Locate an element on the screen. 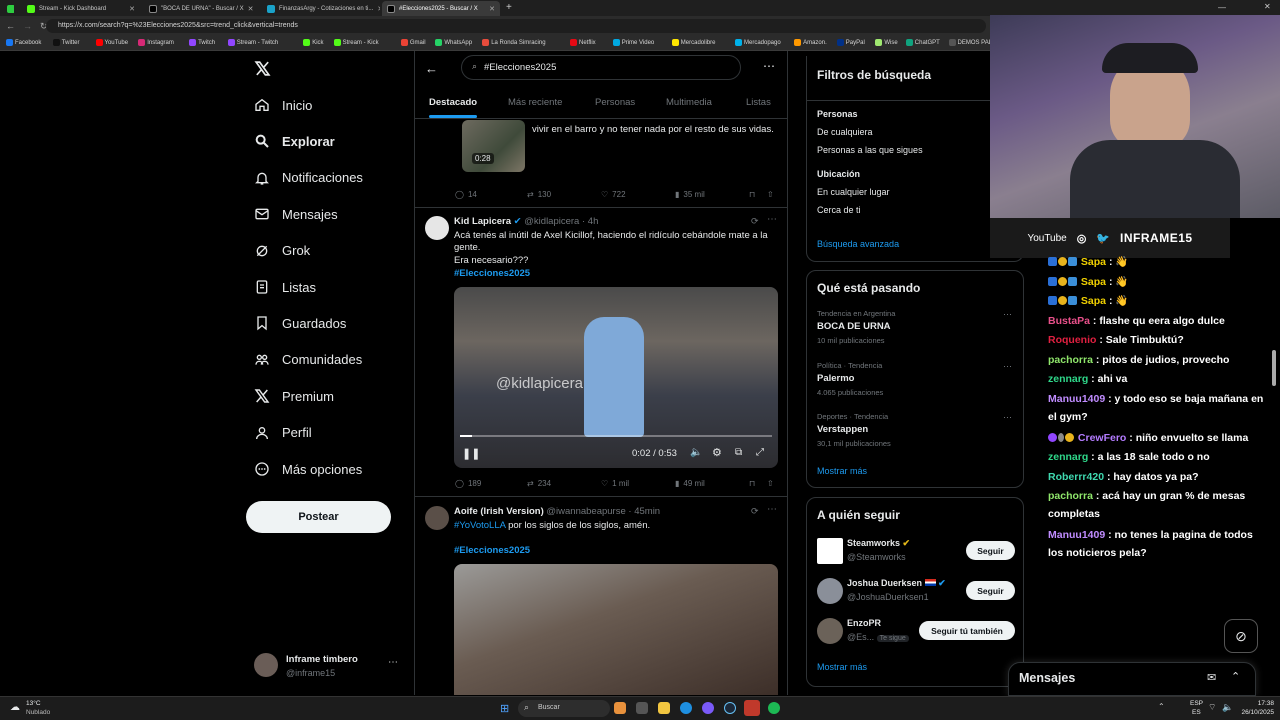  weather-temp: 13°C is located at coordinates (33, 703).